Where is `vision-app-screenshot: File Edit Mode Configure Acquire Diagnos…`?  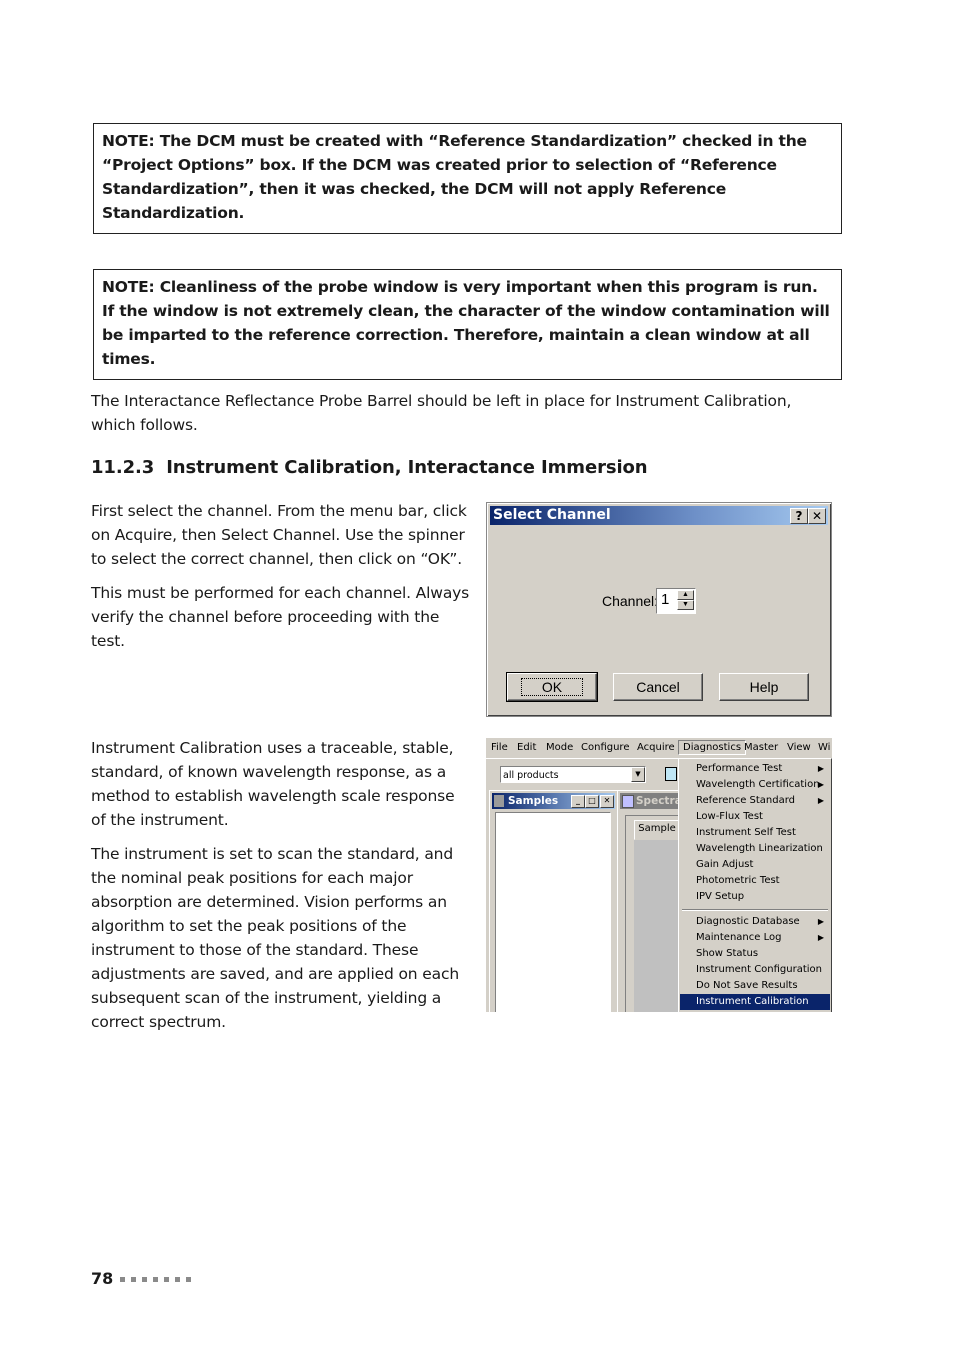
vision-app-screenshot: File Edit Mode Configure Acquire Diagnos… is located at coordinates (659, 875).